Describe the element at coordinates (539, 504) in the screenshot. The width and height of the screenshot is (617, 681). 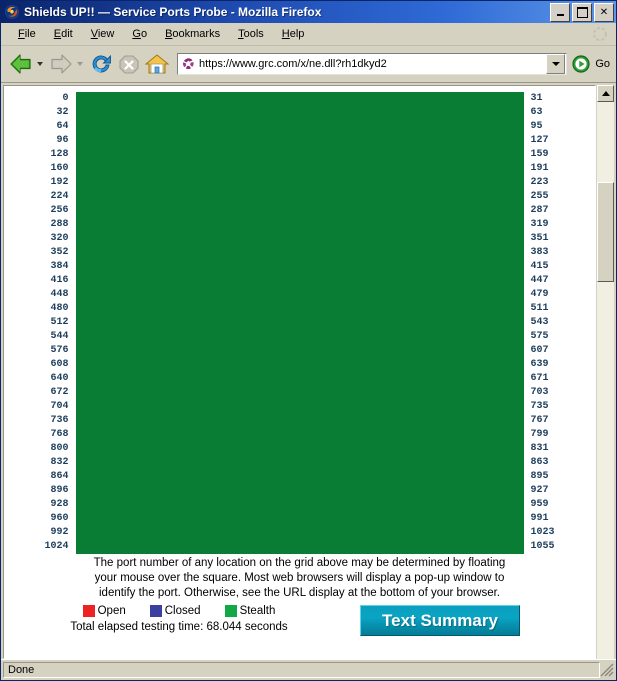
I see `grid-row-label-right: 959` at that location.